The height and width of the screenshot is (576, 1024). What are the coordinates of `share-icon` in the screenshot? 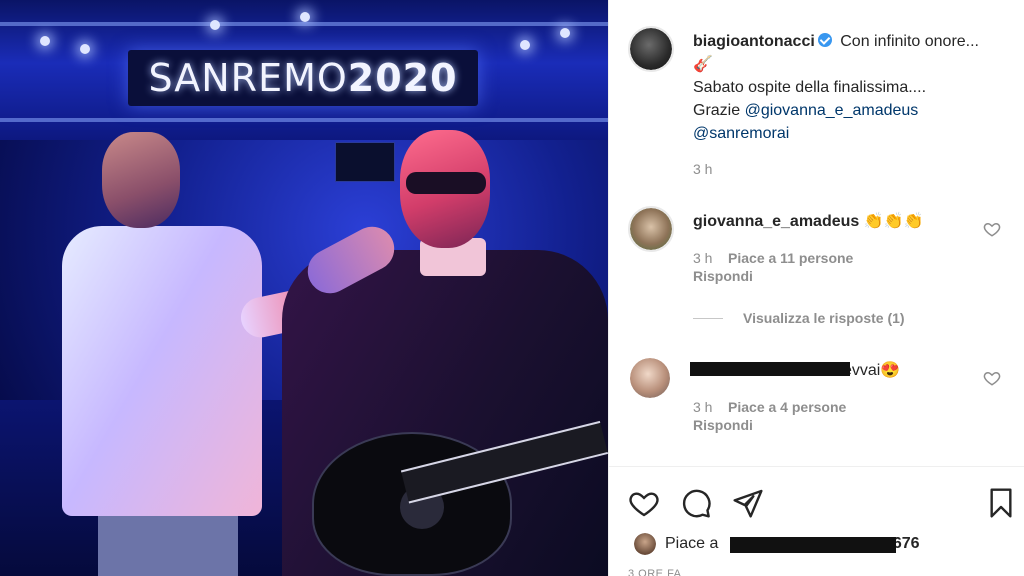 It's located at (748, 503).